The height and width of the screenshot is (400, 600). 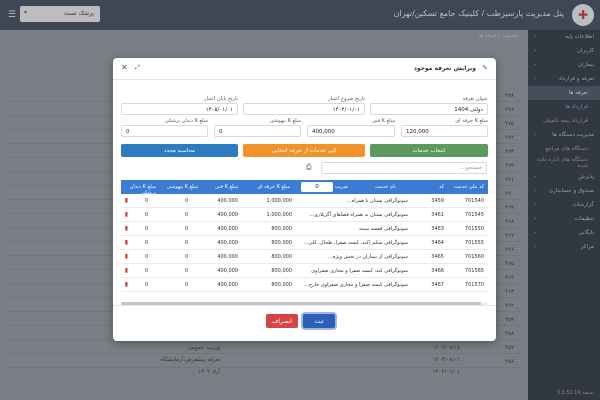 I want to click on cell-national-code: 701550, so click(x=474, y=229).